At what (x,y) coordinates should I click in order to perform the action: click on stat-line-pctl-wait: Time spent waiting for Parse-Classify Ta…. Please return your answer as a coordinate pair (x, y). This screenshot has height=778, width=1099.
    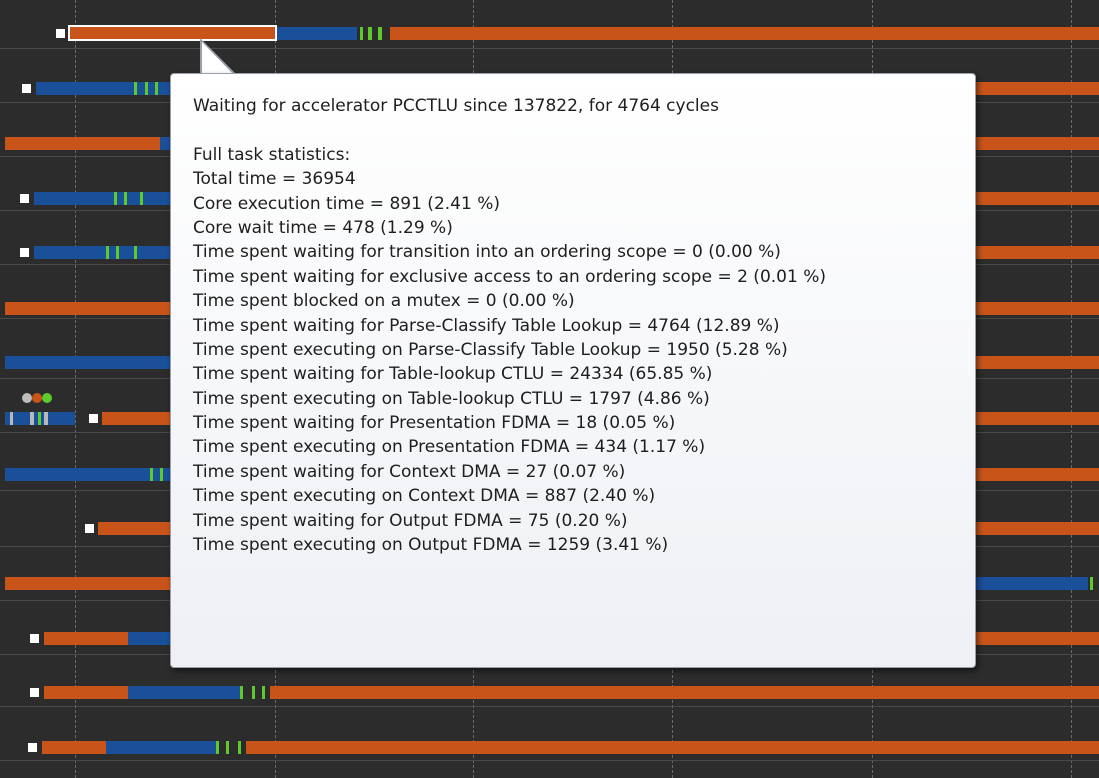
    Looking at the image, I should click on (486, 325).